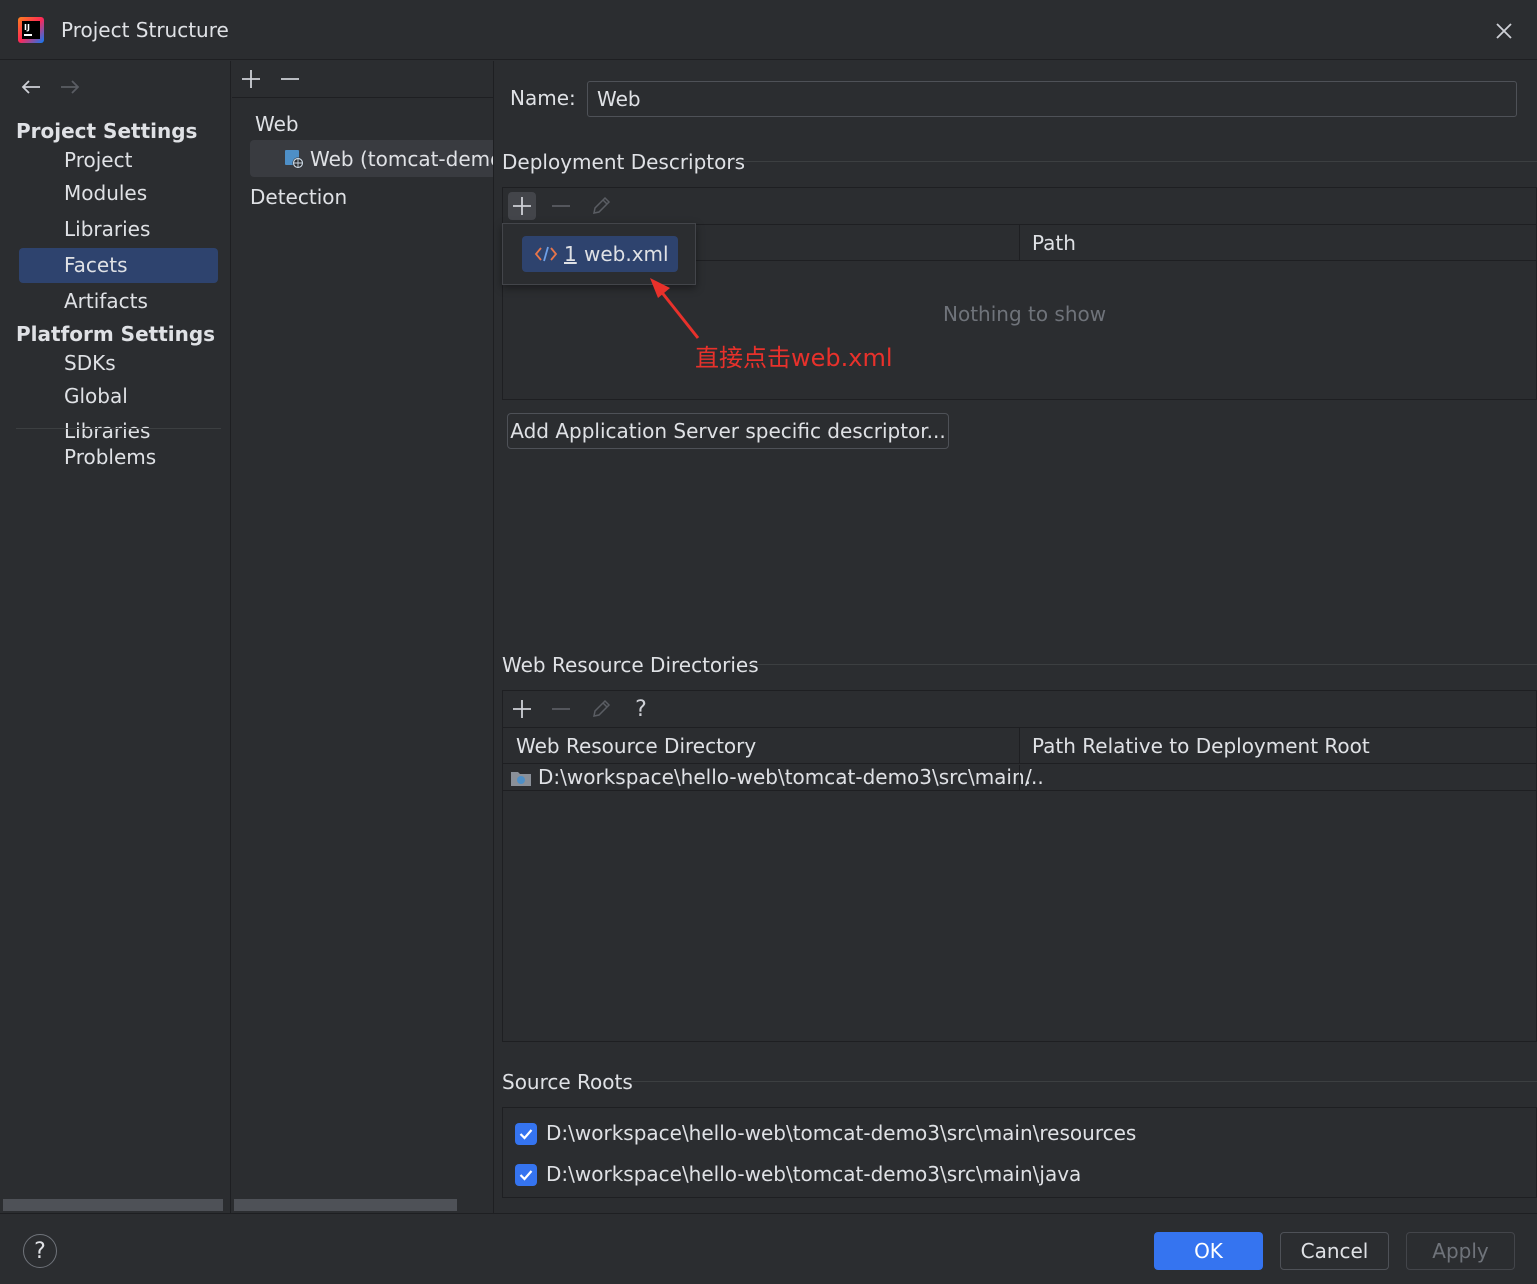 The width and height of the screenshot is (1537, 1284). What do you see at coordinates (1025, 314) in the screenshot?
I see `empty-state-text: Nothing to show` at bounding box center [1025, 314].